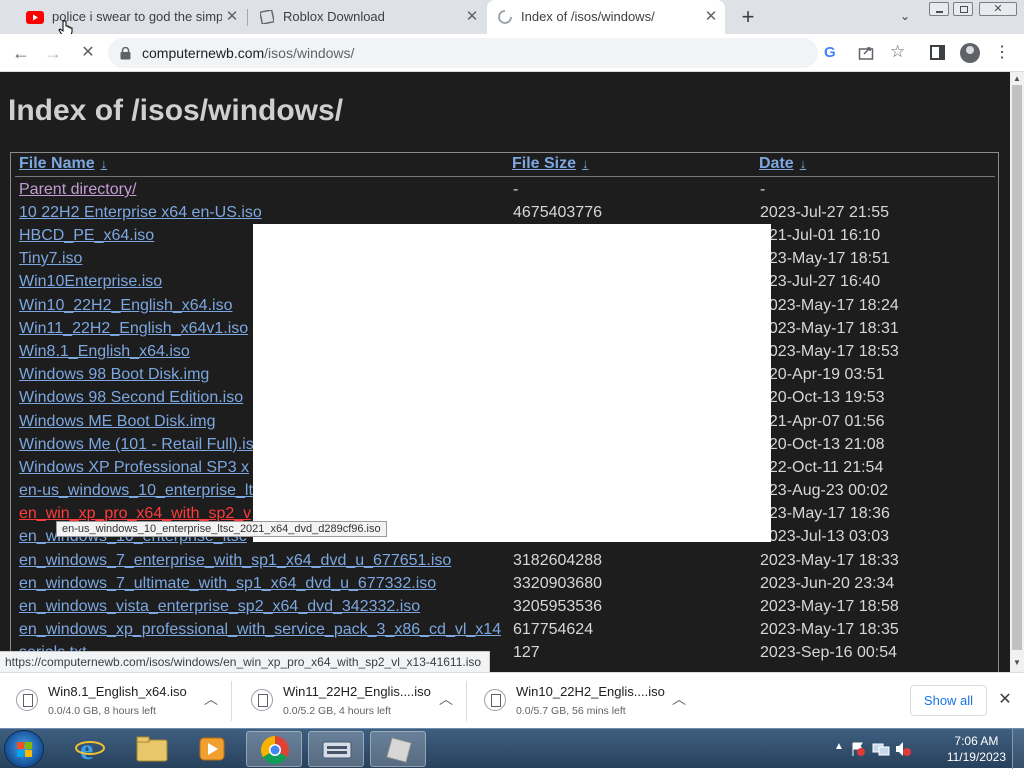  I want to click on roblox-icon, so click(398, 749).